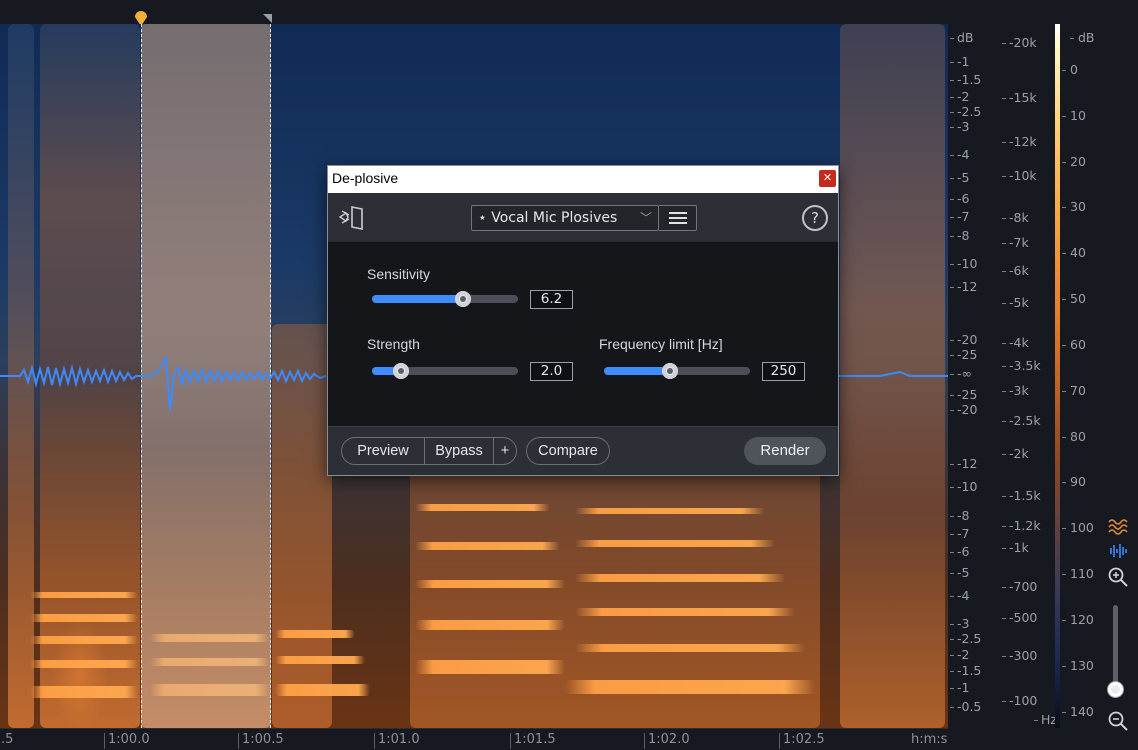 This screenshot has width=1138, height=750. I want to click on close-button: ✕, so click(827, 178).